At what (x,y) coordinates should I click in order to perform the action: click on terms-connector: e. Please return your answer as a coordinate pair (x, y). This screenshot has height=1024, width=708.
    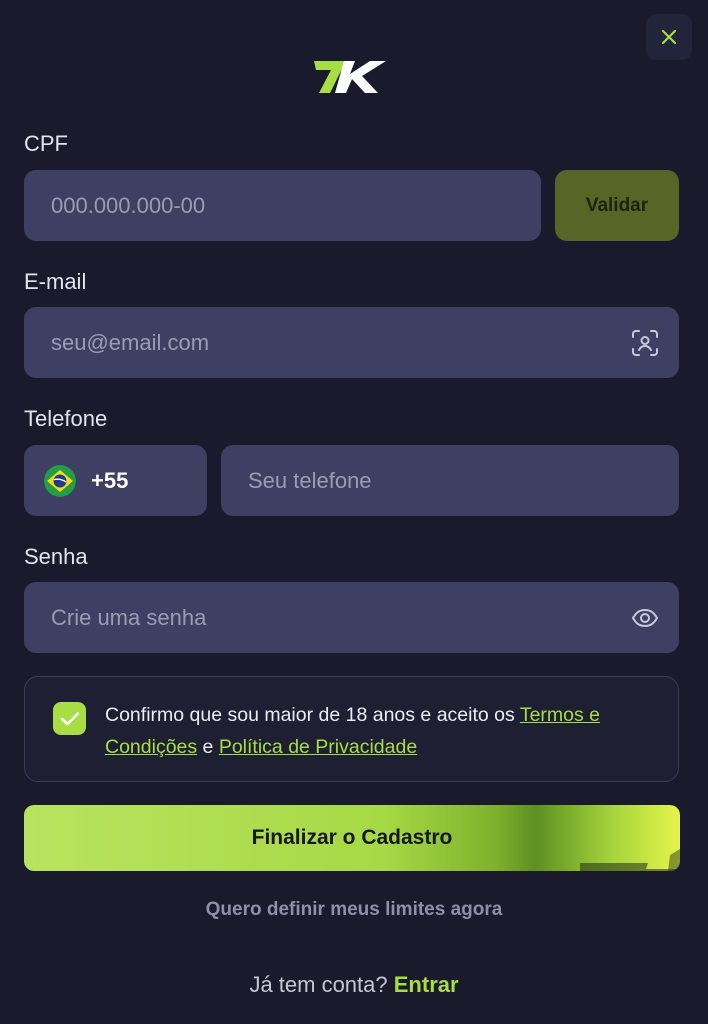
    Looking at the image, I should click on (208, 747).